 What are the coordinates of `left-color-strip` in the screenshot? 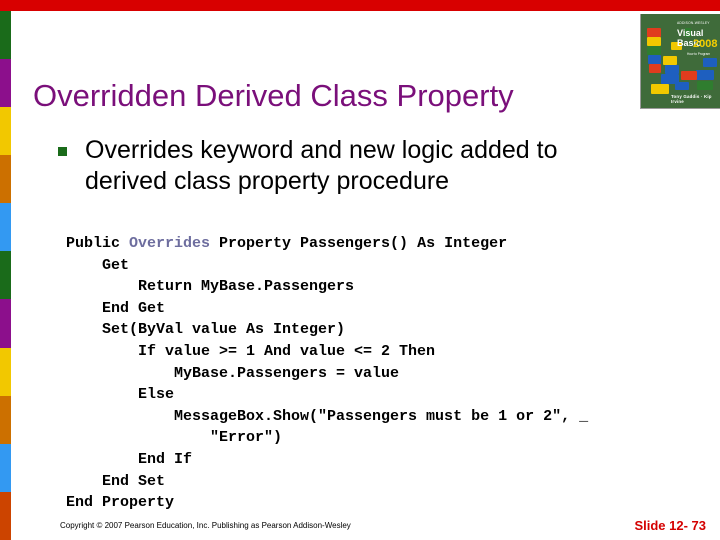 It's located at (5, 275).